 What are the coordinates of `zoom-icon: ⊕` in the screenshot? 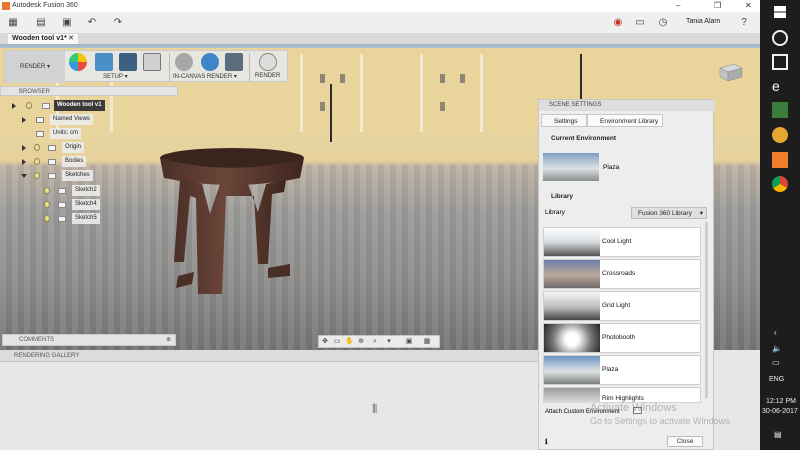 It's located at (361, 342).